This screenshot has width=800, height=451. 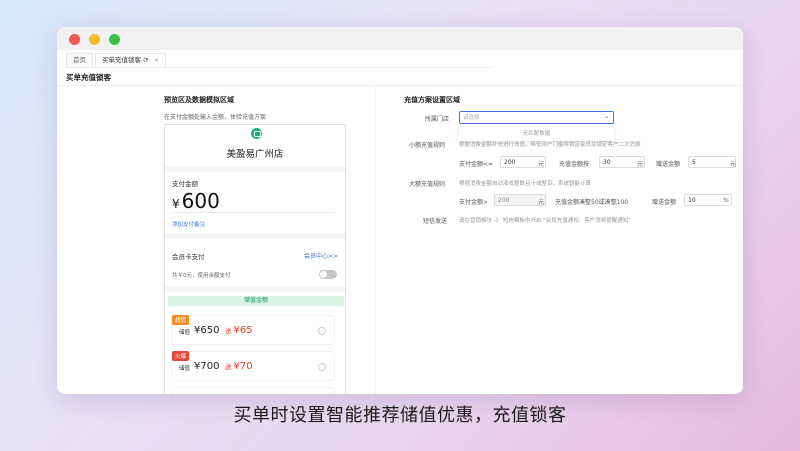 What do you see at coordinates (74, 39) in the screenshot?
I see `close-window-button` at bounding box center [74, 39].